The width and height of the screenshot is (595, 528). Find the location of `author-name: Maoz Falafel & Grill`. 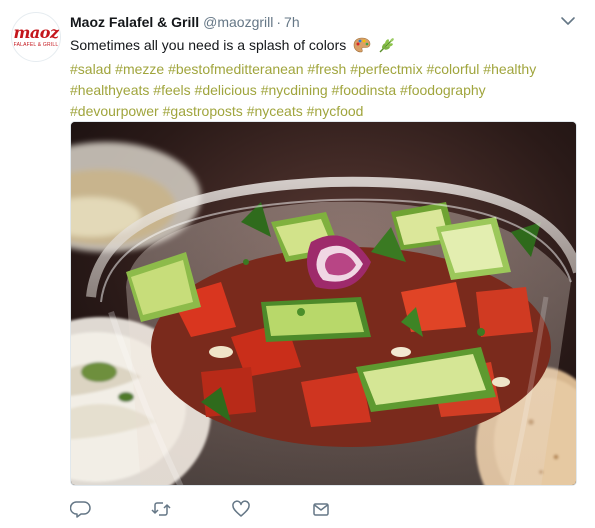

author-name: Maoz Falafel & Grill is located at coordinates (134, 22).